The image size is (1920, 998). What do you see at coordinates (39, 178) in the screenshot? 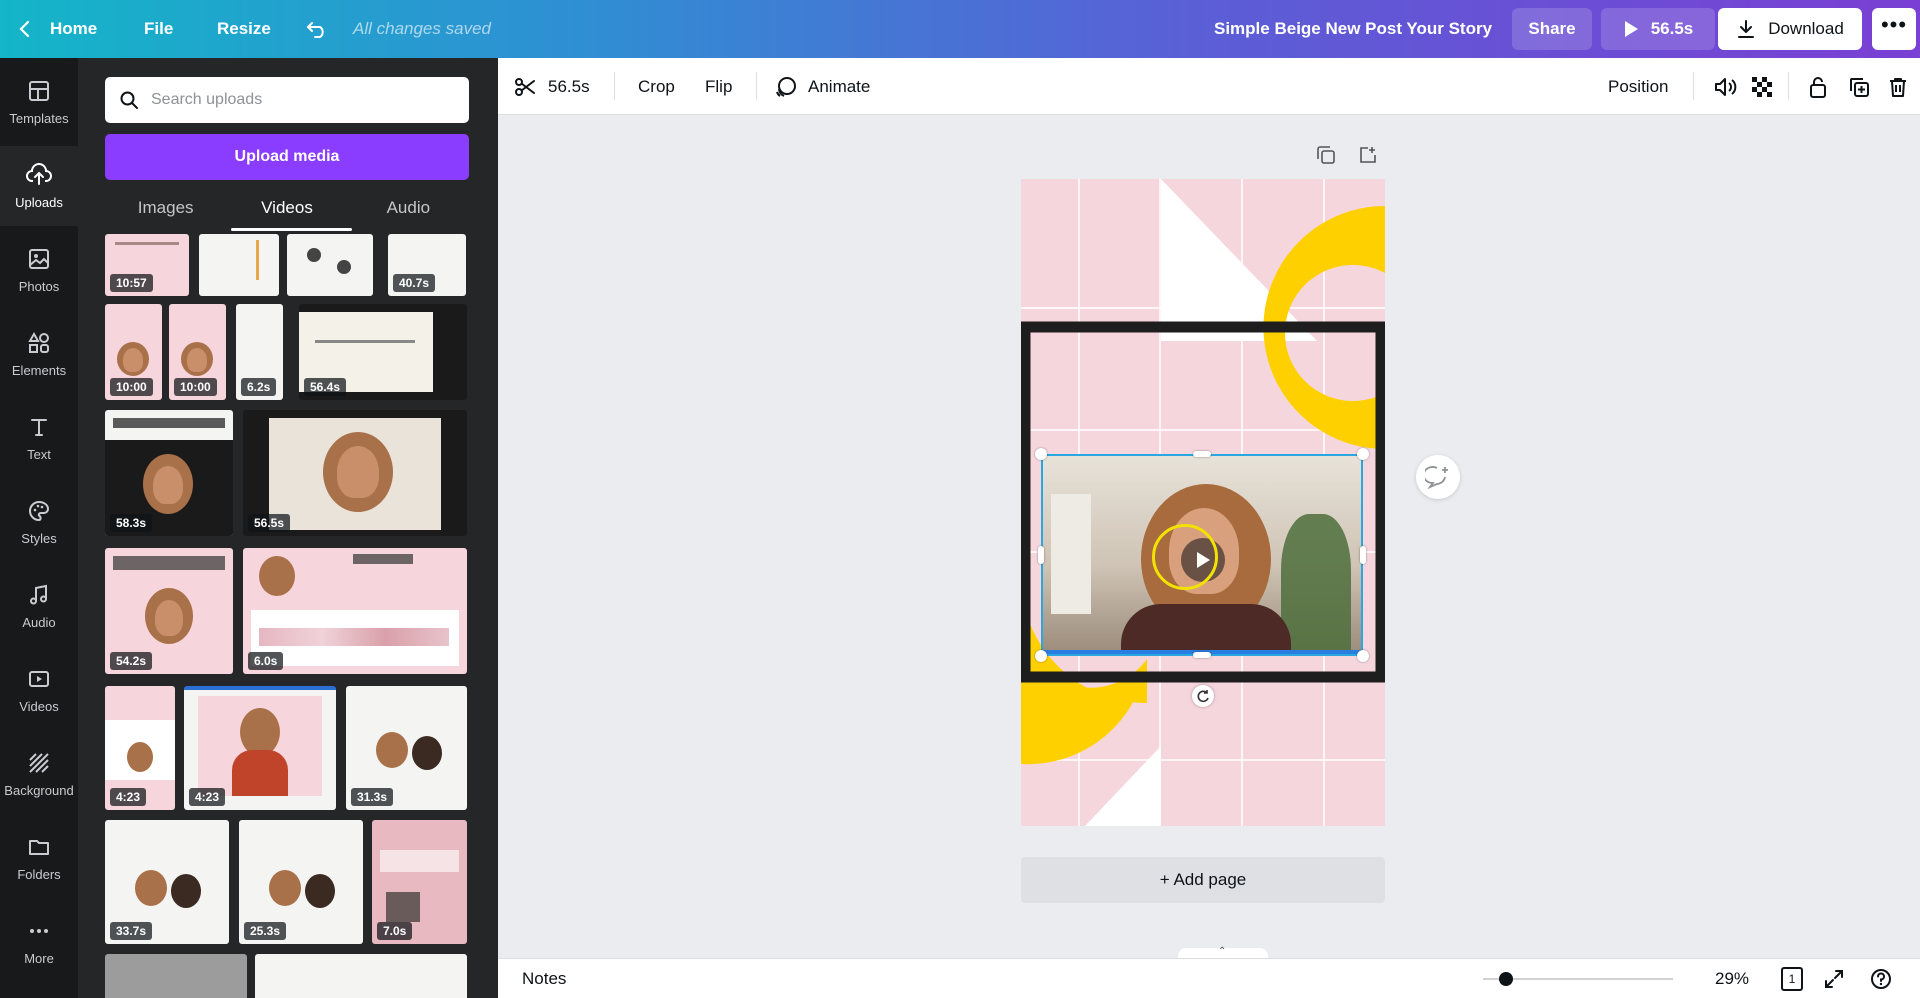
I see `upload-cloud-icon` at bounding box center [39, 178].